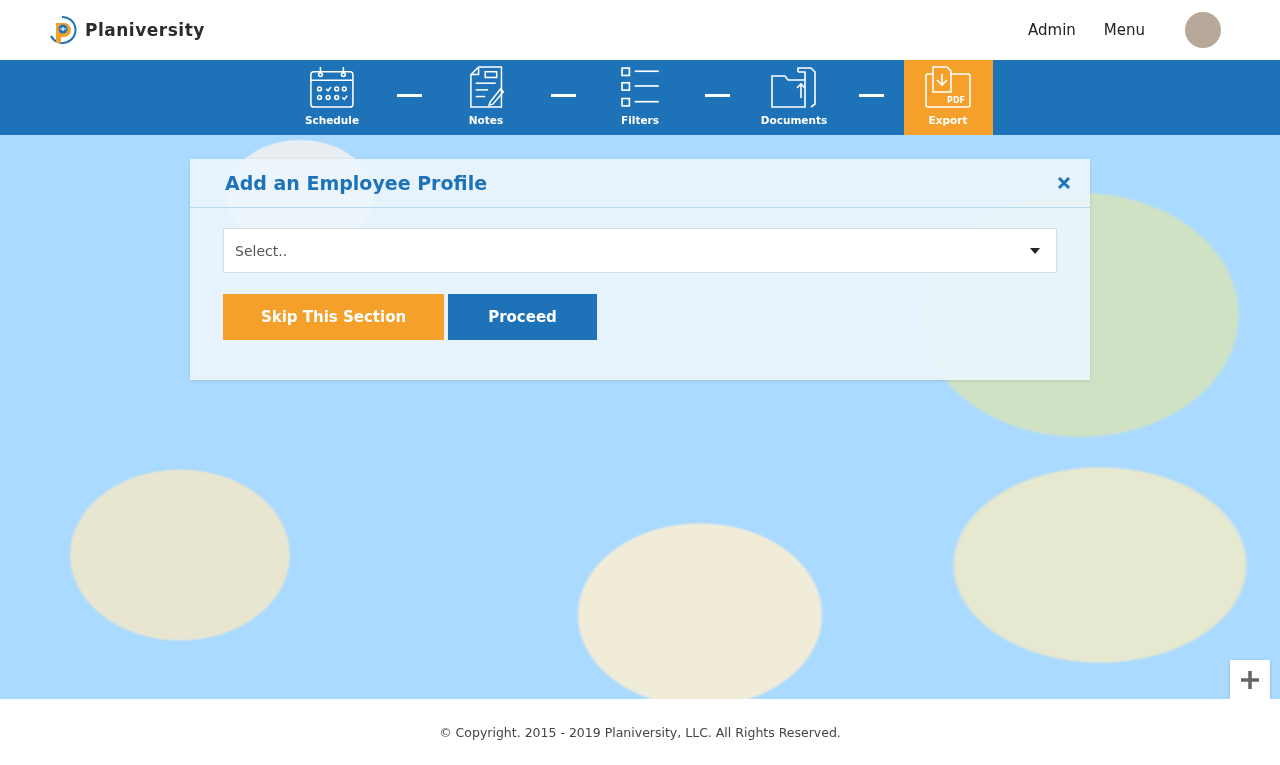 The image size is (1280, 765). I want to click on folder-upload-icon, so click(794, 87).